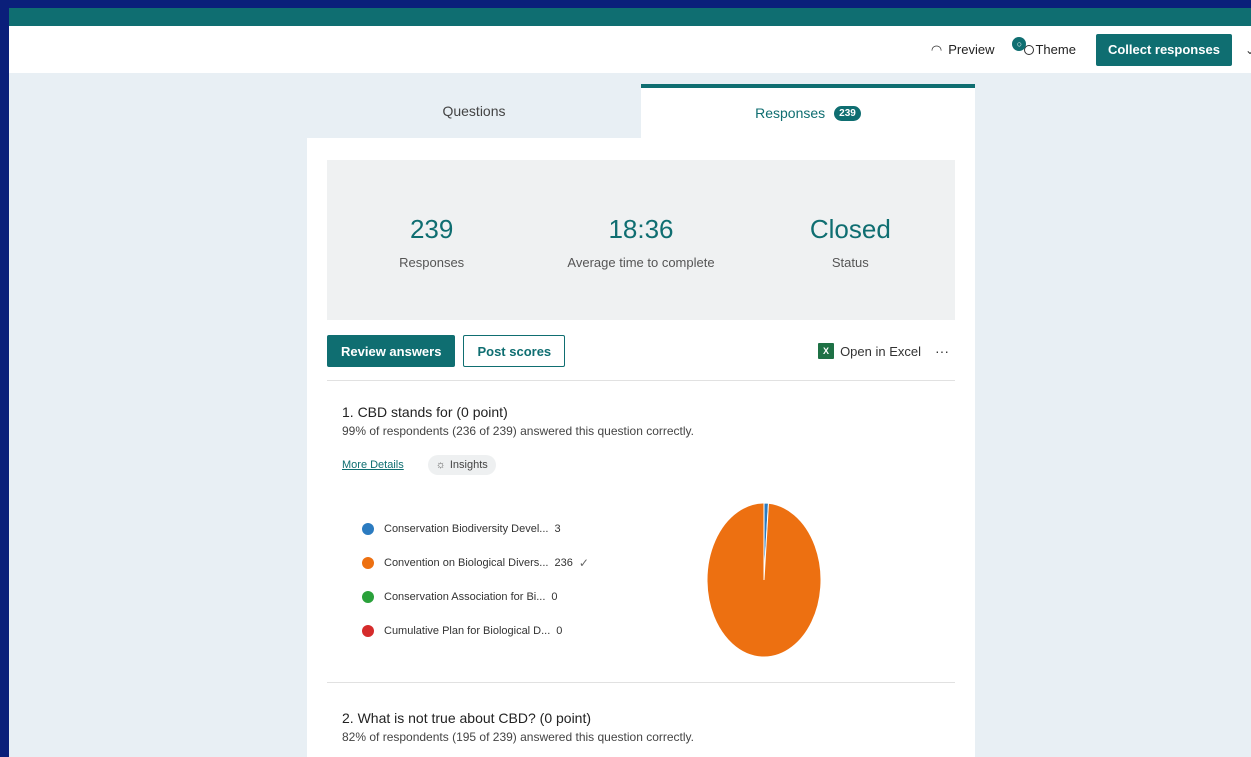 This screenshot has width=1251, height=757. Describe the element at coordinates (432, 262) in the screenshot. I see `responses-label: Responses` at that location.